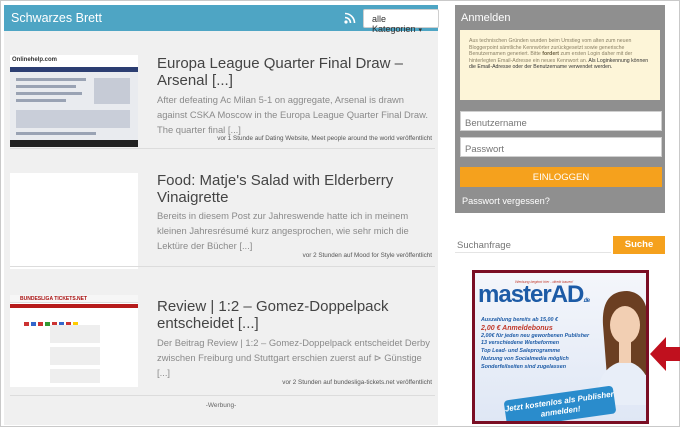 This screenshot has height=427, width=680. Describe the element at coordinates (350, 18) in the screenshot. I see `rss-icon` at that location.